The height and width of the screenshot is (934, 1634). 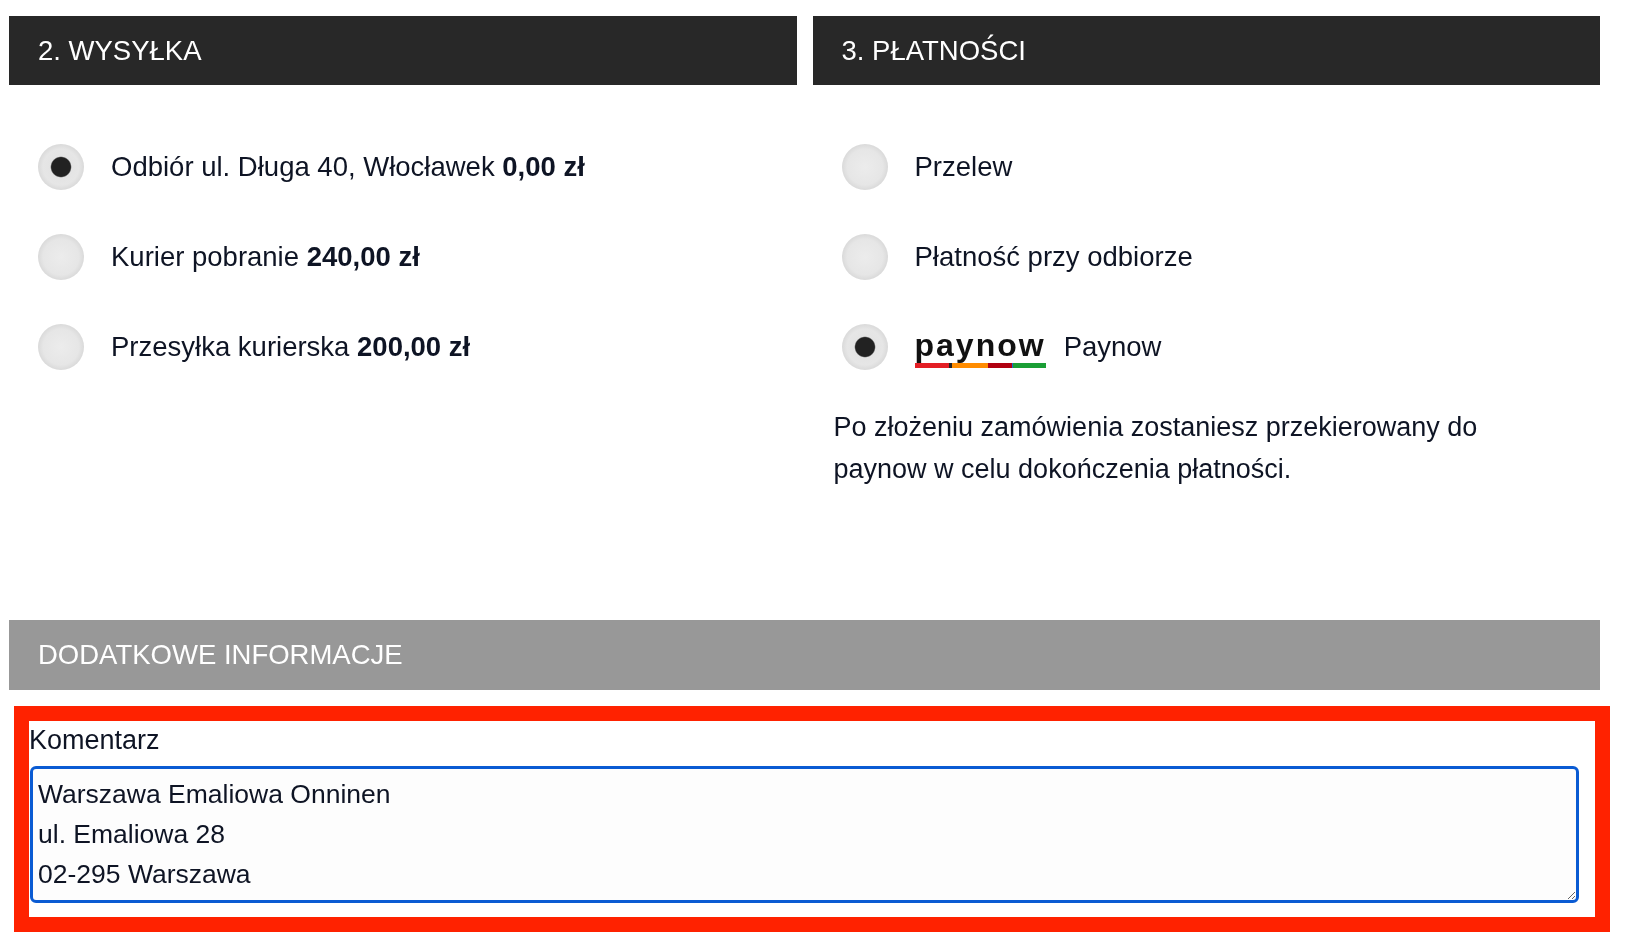 What do you see at coordinates (804, 834) in the screenshot?
I see `comment-field: Warszawa Emaliowa Onninen ul. Emaliowa 28 02-295 Warszawa` at bounding box center [804, 834].